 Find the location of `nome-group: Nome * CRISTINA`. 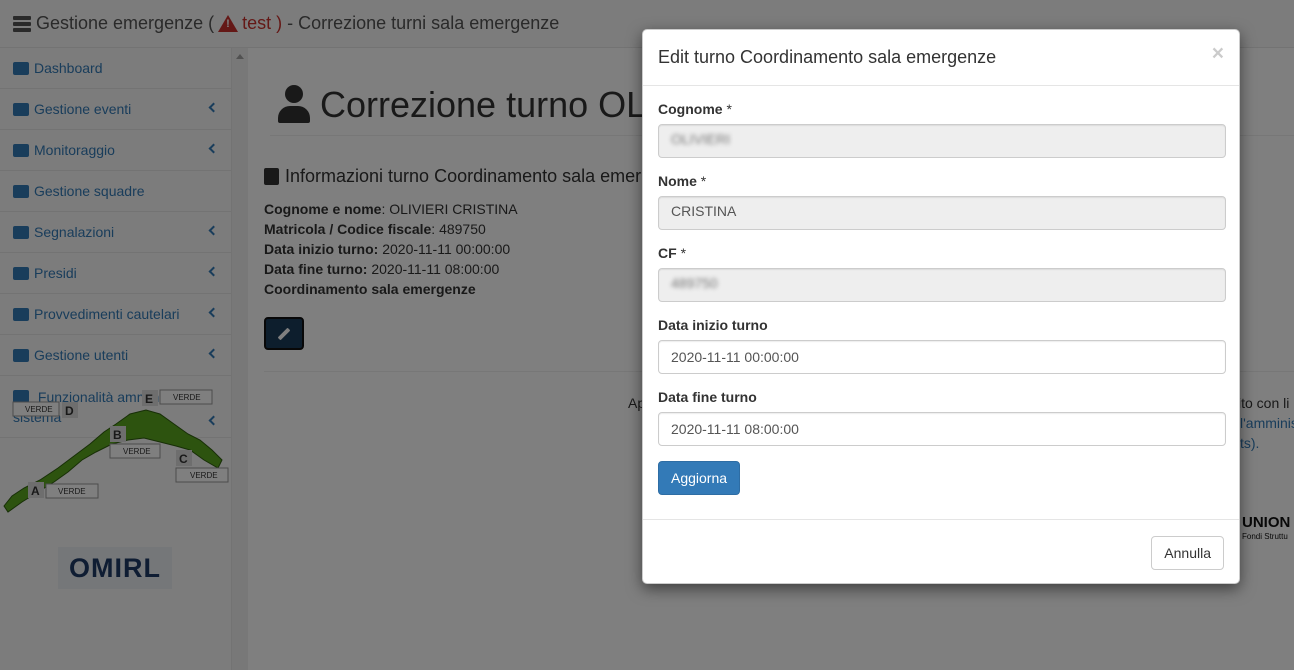

nome-group: Nome * CRISTINA is located at coordinates (942, 201).